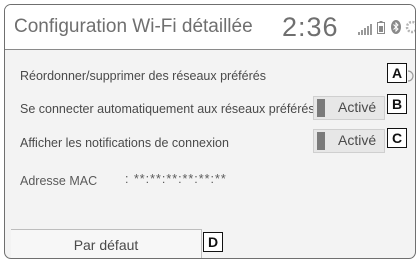 The image size is (419, 261). What do you see at coordinates (176, 179) in the screenshot?
I see `mac-address-value: : **:**:**:**:**:**` at bounding box center [176, 179].